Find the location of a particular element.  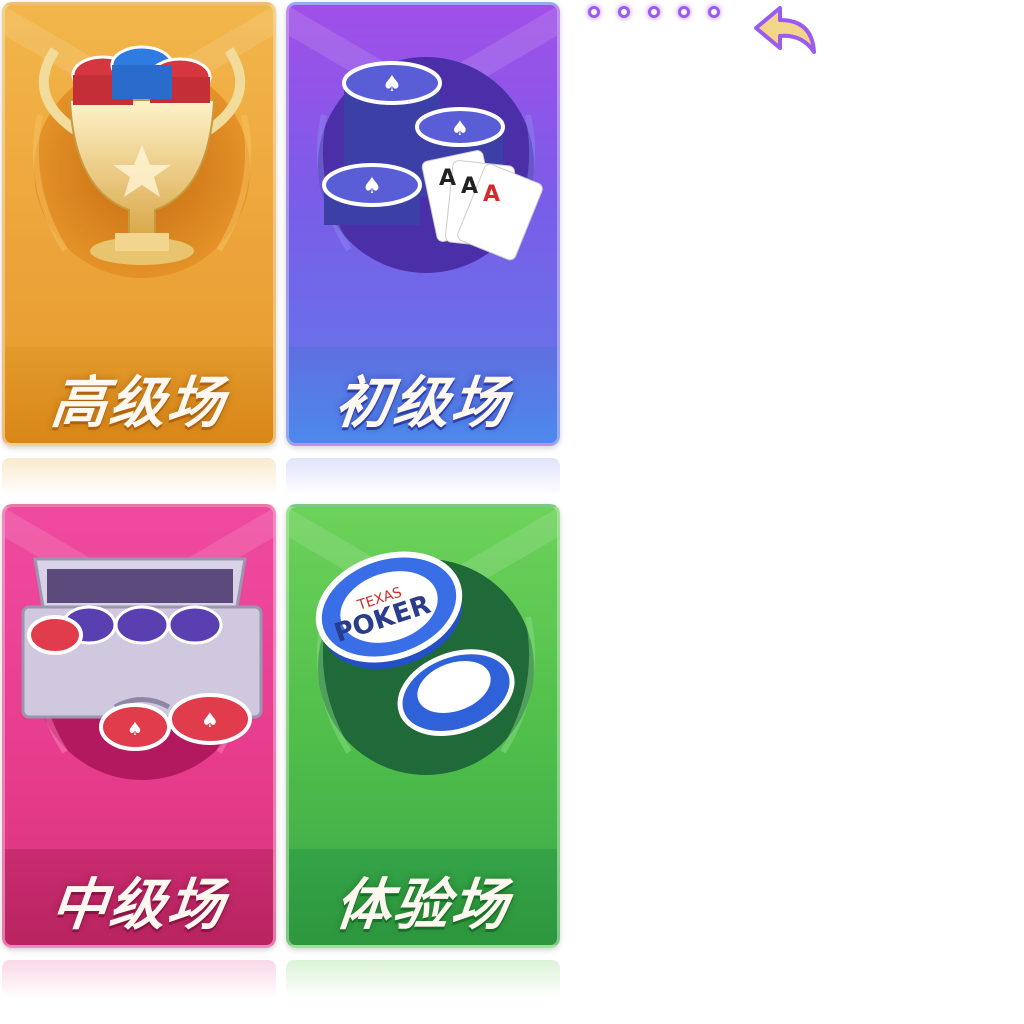

page-indicator is located at coordinates (654, 12).